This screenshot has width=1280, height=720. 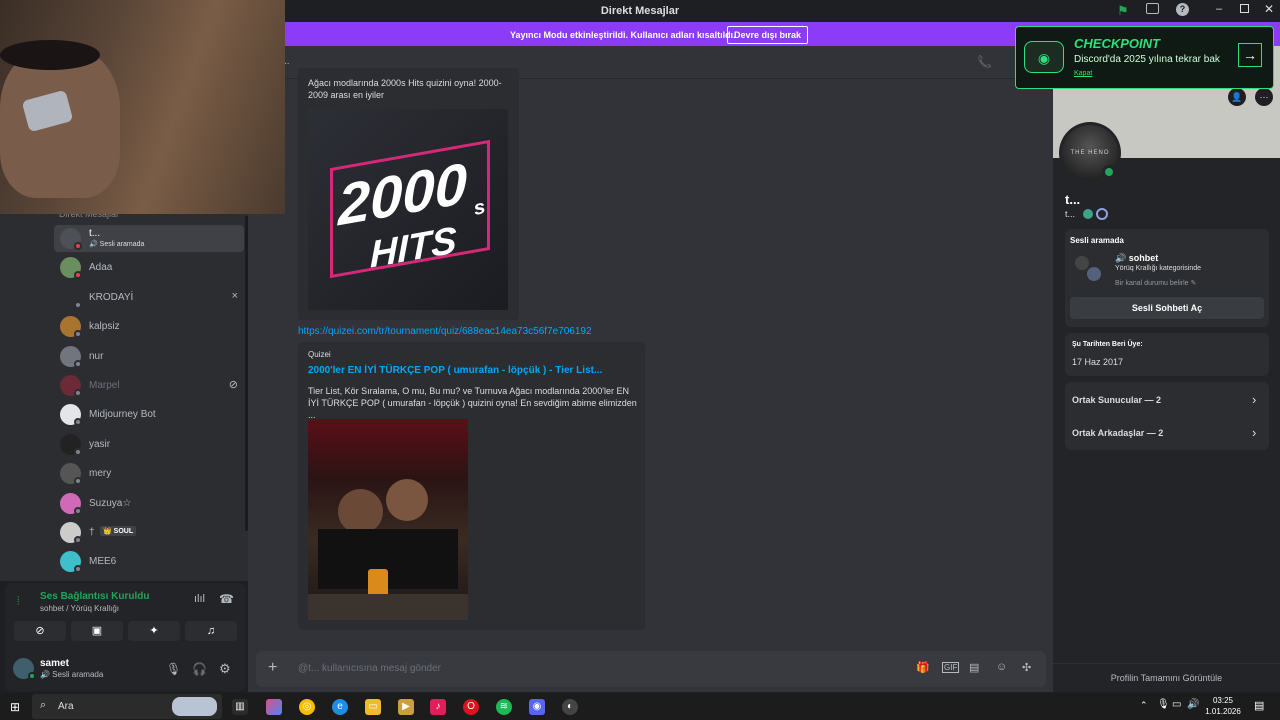 What do you see at coordinates (1223, 700) in the screenshot?
I see `clock-time: 03:25` at bounding box center [1223, 700].